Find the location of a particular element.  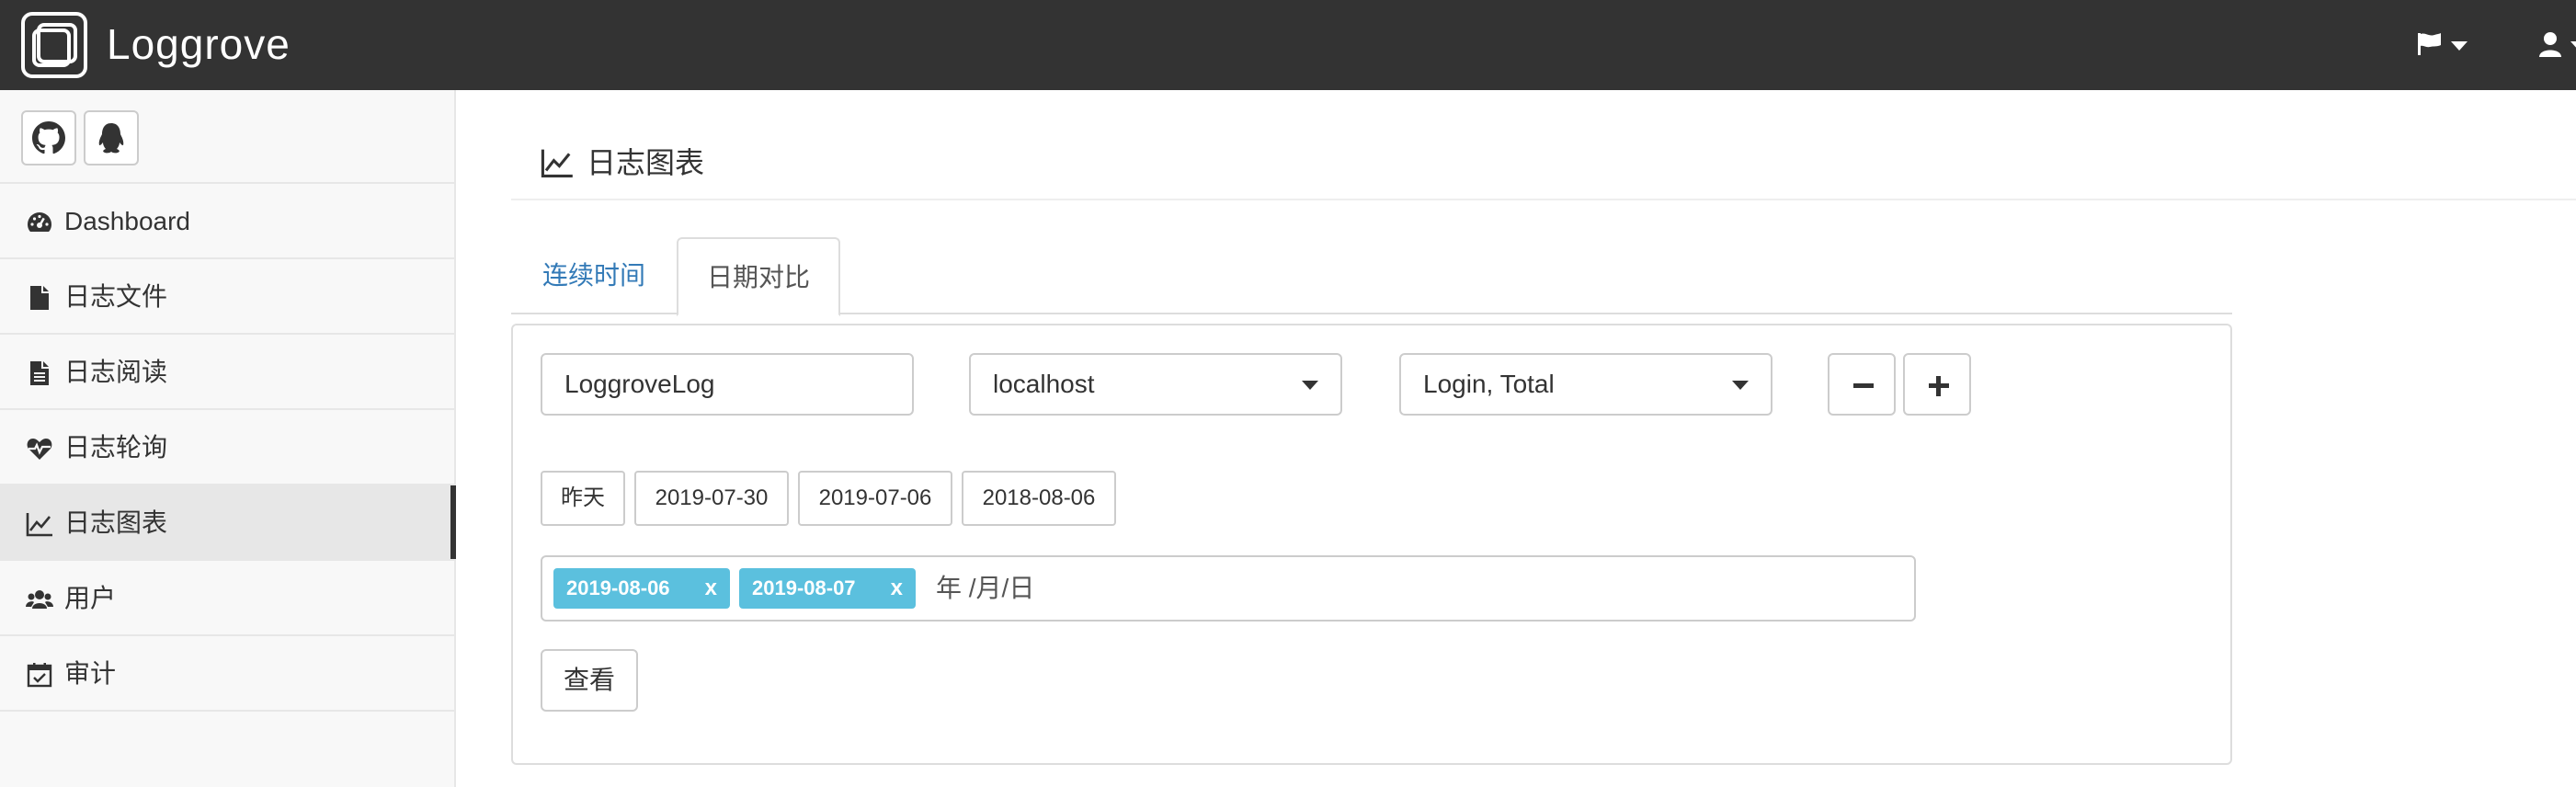

quick-date-button: 2018-08-06 is located at coordinates (1039, 498).